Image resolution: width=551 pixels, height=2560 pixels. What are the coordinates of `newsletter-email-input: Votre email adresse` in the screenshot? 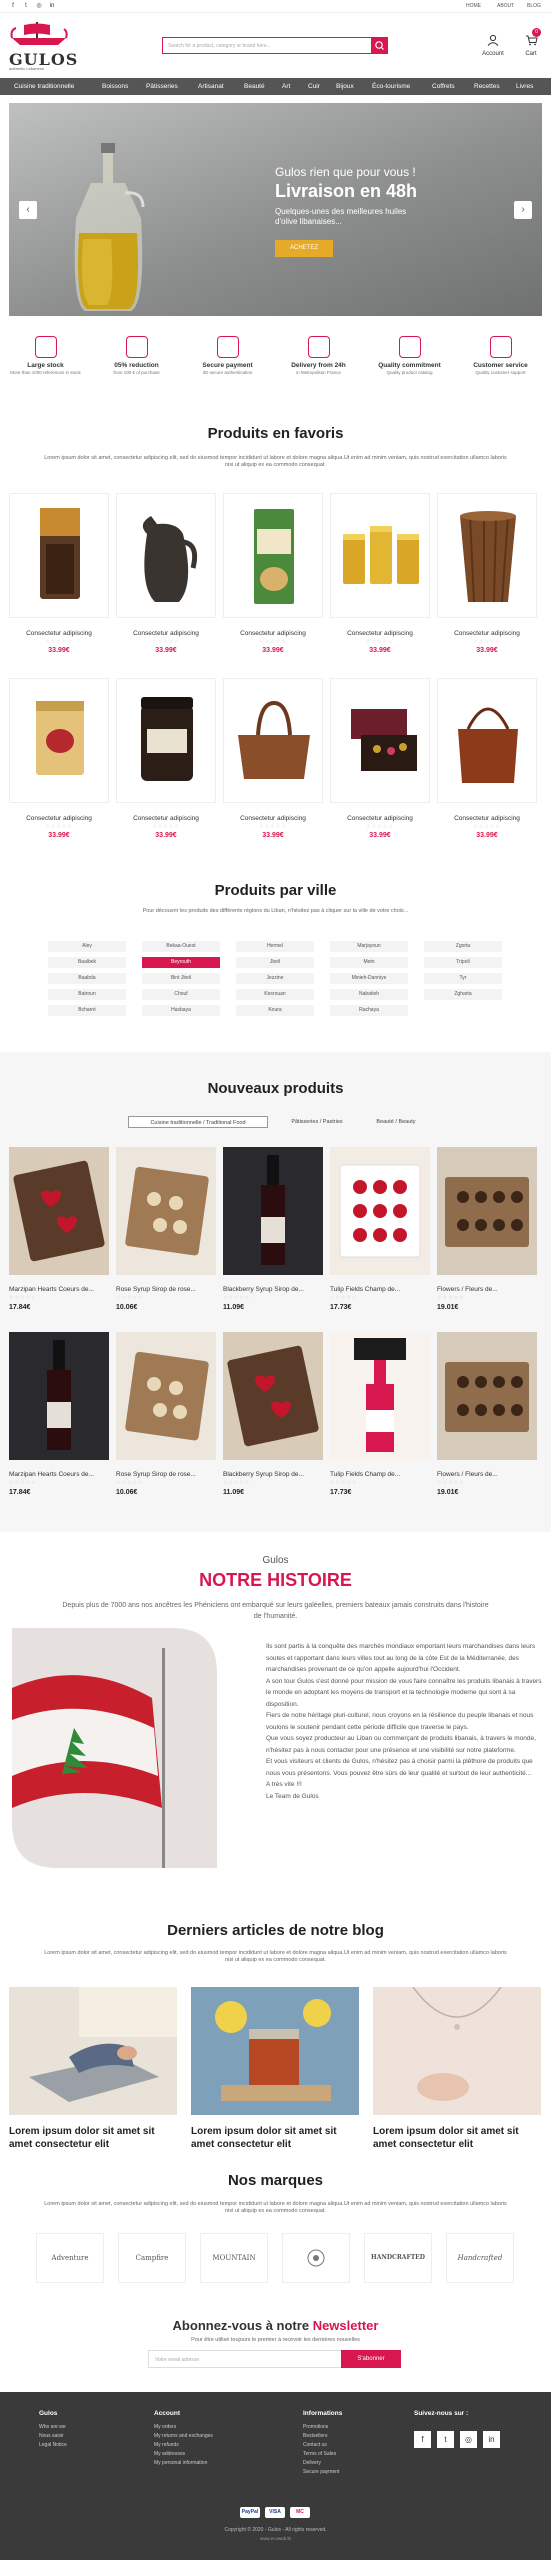 It's located at (245, 2359).